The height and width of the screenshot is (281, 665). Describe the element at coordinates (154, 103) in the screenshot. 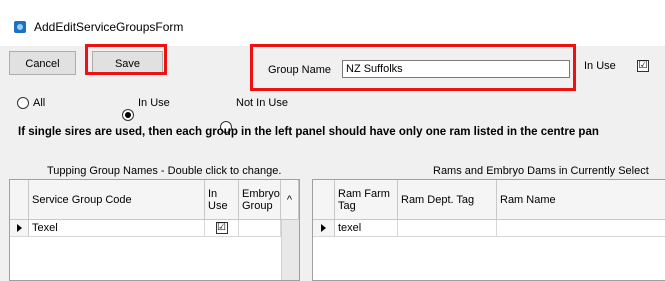

I see `filter-in-use-label: In Use` at that location.